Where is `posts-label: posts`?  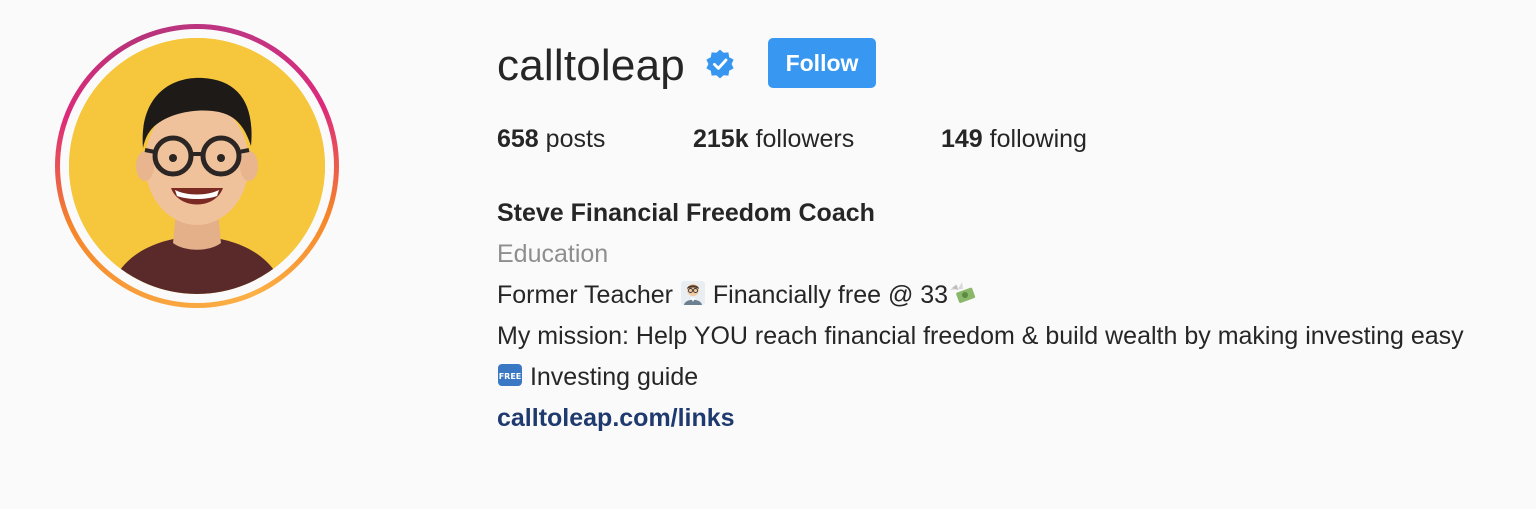
posts-label: posts is located at coordinates (572, 139).